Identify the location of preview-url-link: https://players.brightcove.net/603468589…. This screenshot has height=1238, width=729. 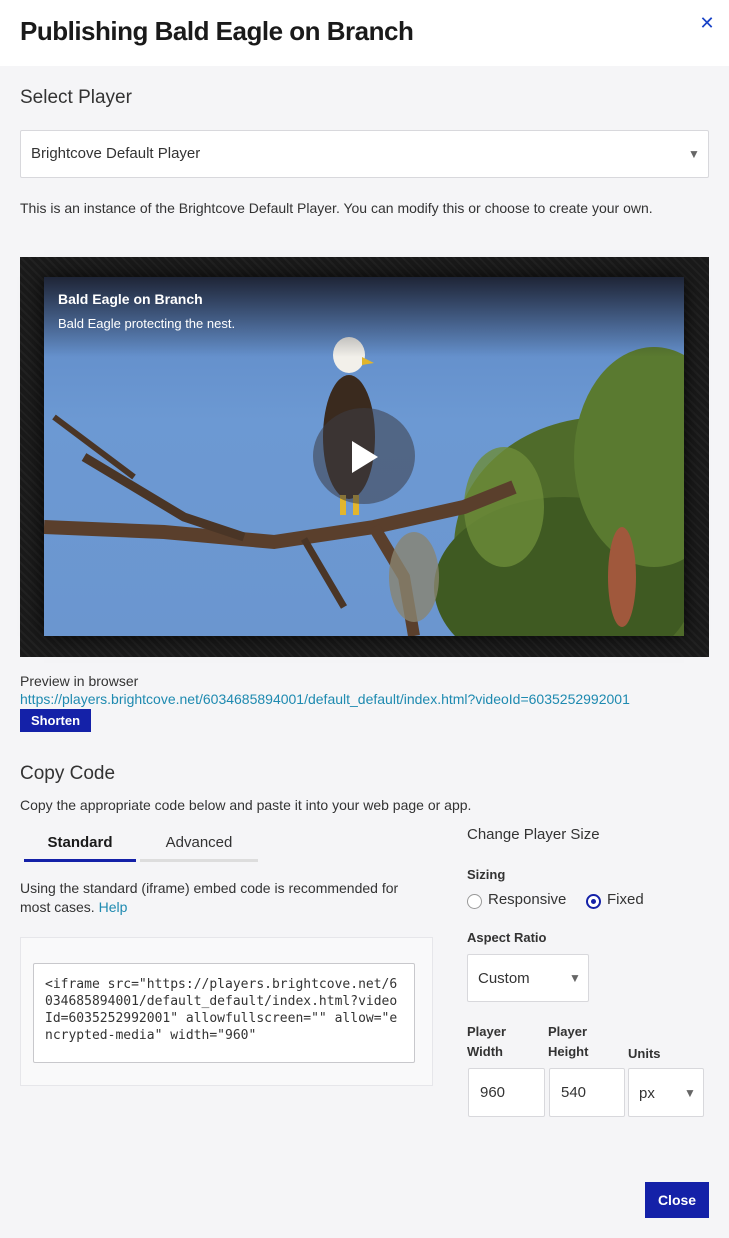
(325, 699).